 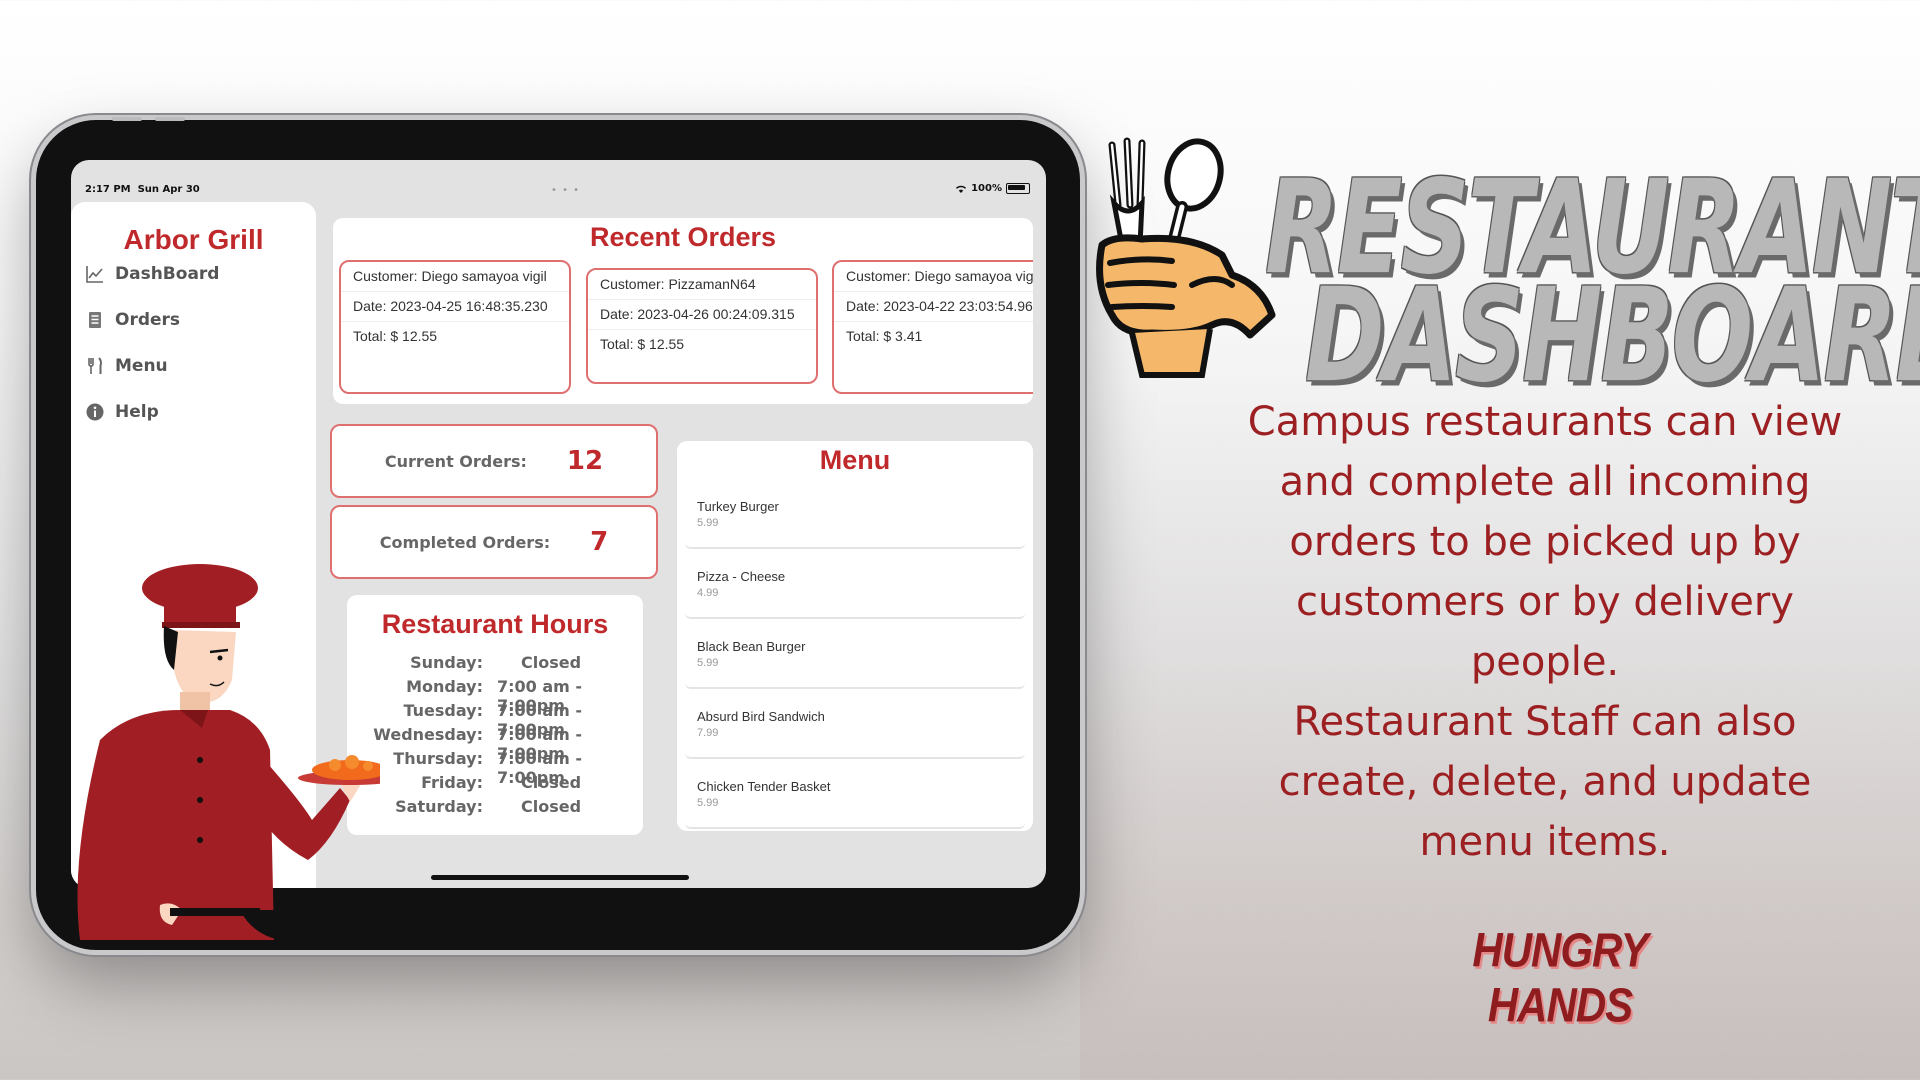 What do you see at coordinates (1018, 188) in the screenshot?
I see `battery-icon` at bounding box center [1018, 188].